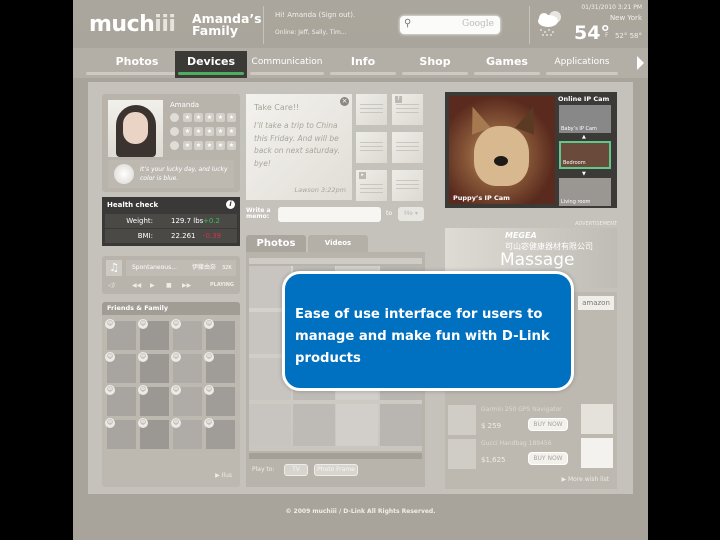  I want to click on tab-shop: Shop, so click(435, 64).